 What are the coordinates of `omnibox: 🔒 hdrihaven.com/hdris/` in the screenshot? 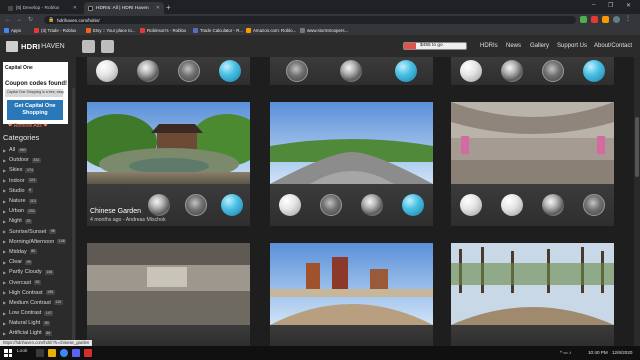 It's located at (310, 20).